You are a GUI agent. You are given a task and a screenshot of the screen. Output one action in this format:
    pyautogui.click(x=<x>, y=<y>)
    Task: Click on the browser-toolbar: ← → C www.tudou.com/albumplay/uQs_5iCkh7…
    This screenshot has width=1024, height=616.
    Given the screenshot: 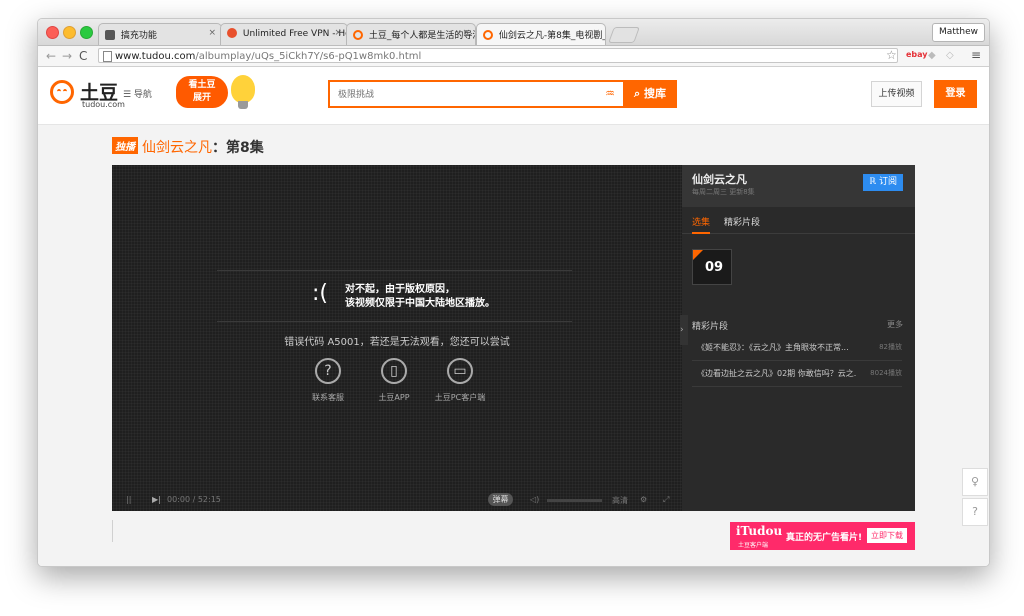 What is the action you would take?
    pyautogui.click(x=513, y=56)
    